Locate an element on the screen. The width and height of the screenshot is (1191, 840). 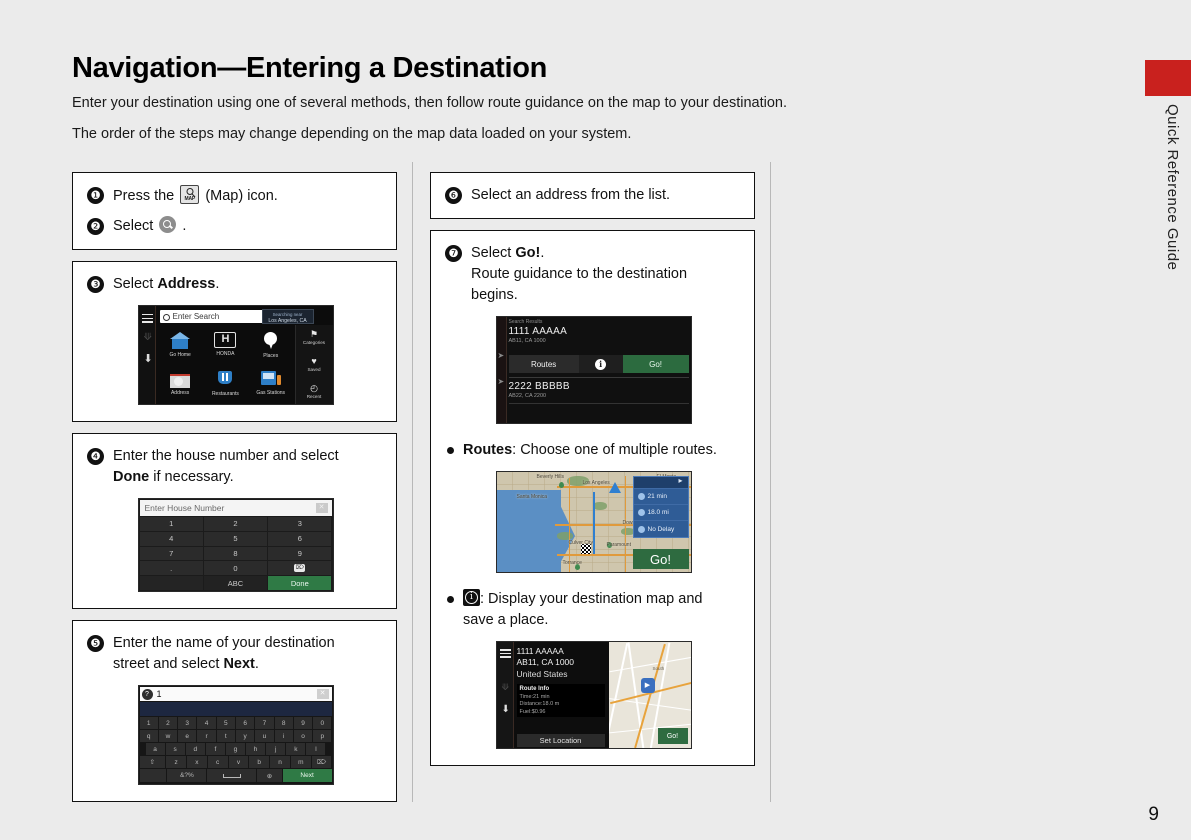
key-4: 4 is located at coordinates (171, 538).